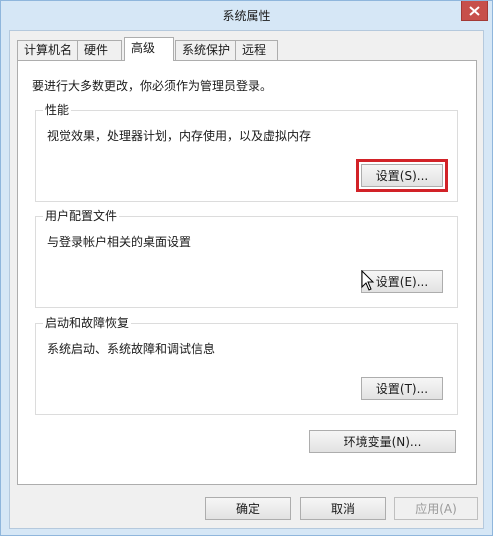 This screenshot has height=536, width=493. I want to click on performance-group-title: 性能, so click(57, 110).